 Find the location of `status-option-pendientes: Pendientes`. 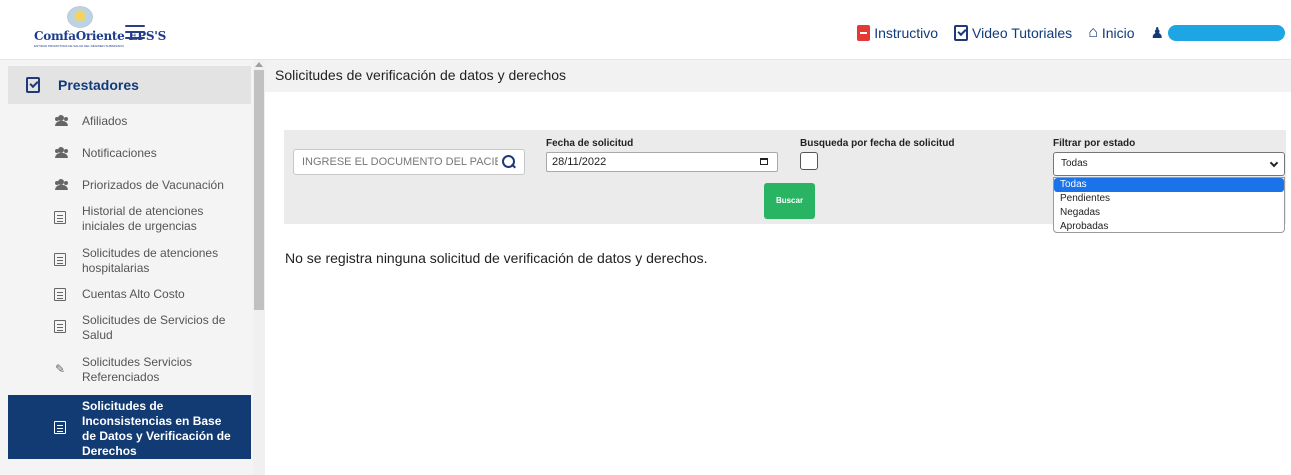

status-option-pendientes: Pendientes is located at coordinates (1169, 199).